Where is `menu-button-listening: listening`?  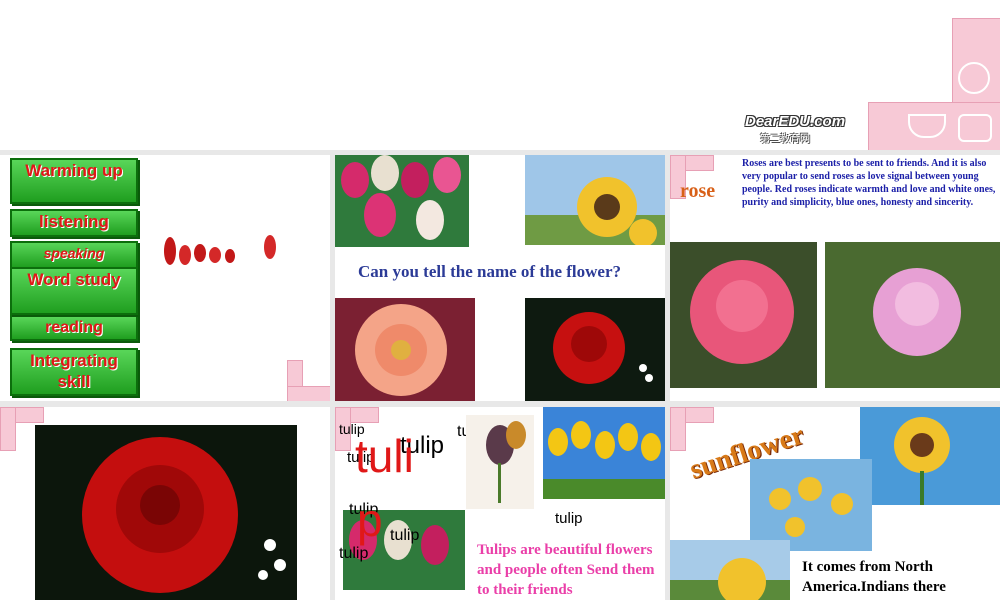
menu-button-listening: listening is located at coordinates (74, 223).